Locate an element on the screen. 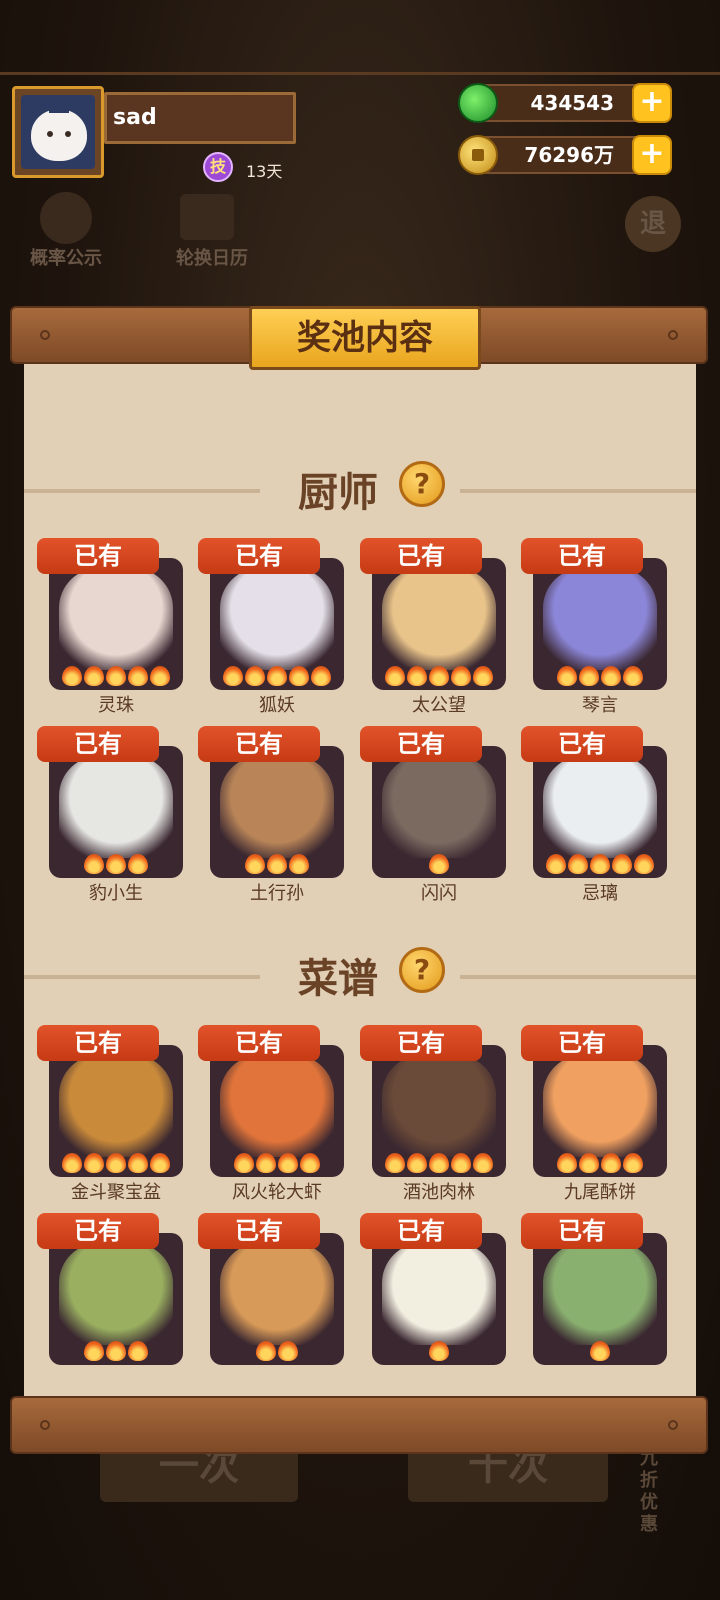 The image size is (720, 1600). discount-tag: 九折优惠 is located at coordinates (649, 1491).